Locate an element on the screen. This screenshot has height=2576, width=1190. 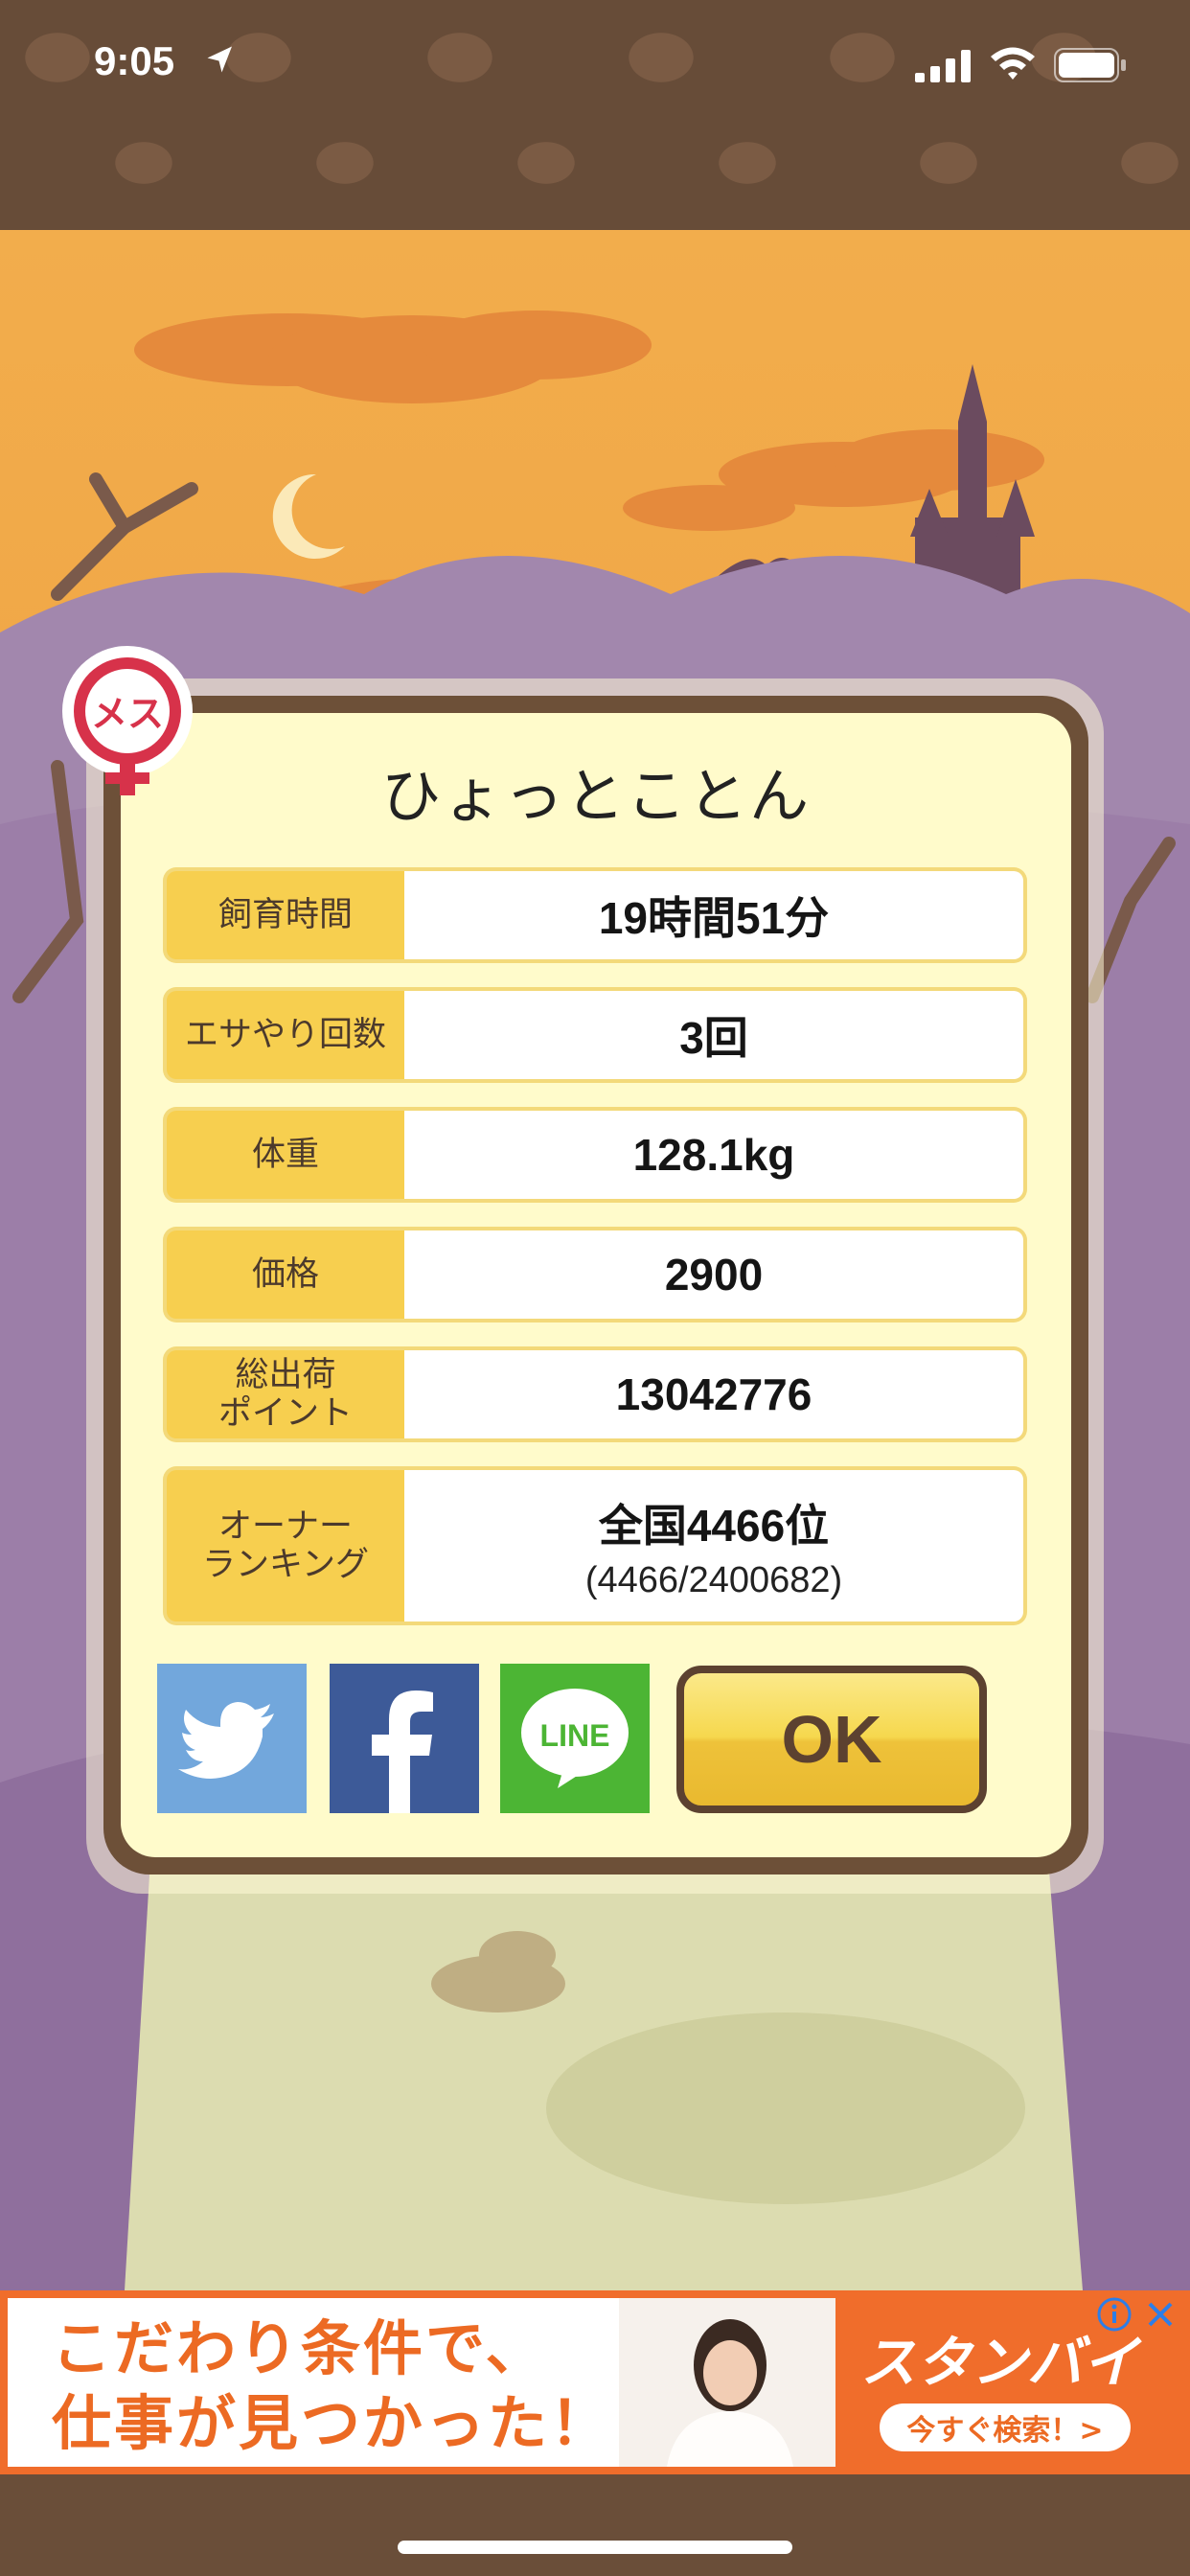
stat-label: 体重 is located at coordinates (284, 1155).